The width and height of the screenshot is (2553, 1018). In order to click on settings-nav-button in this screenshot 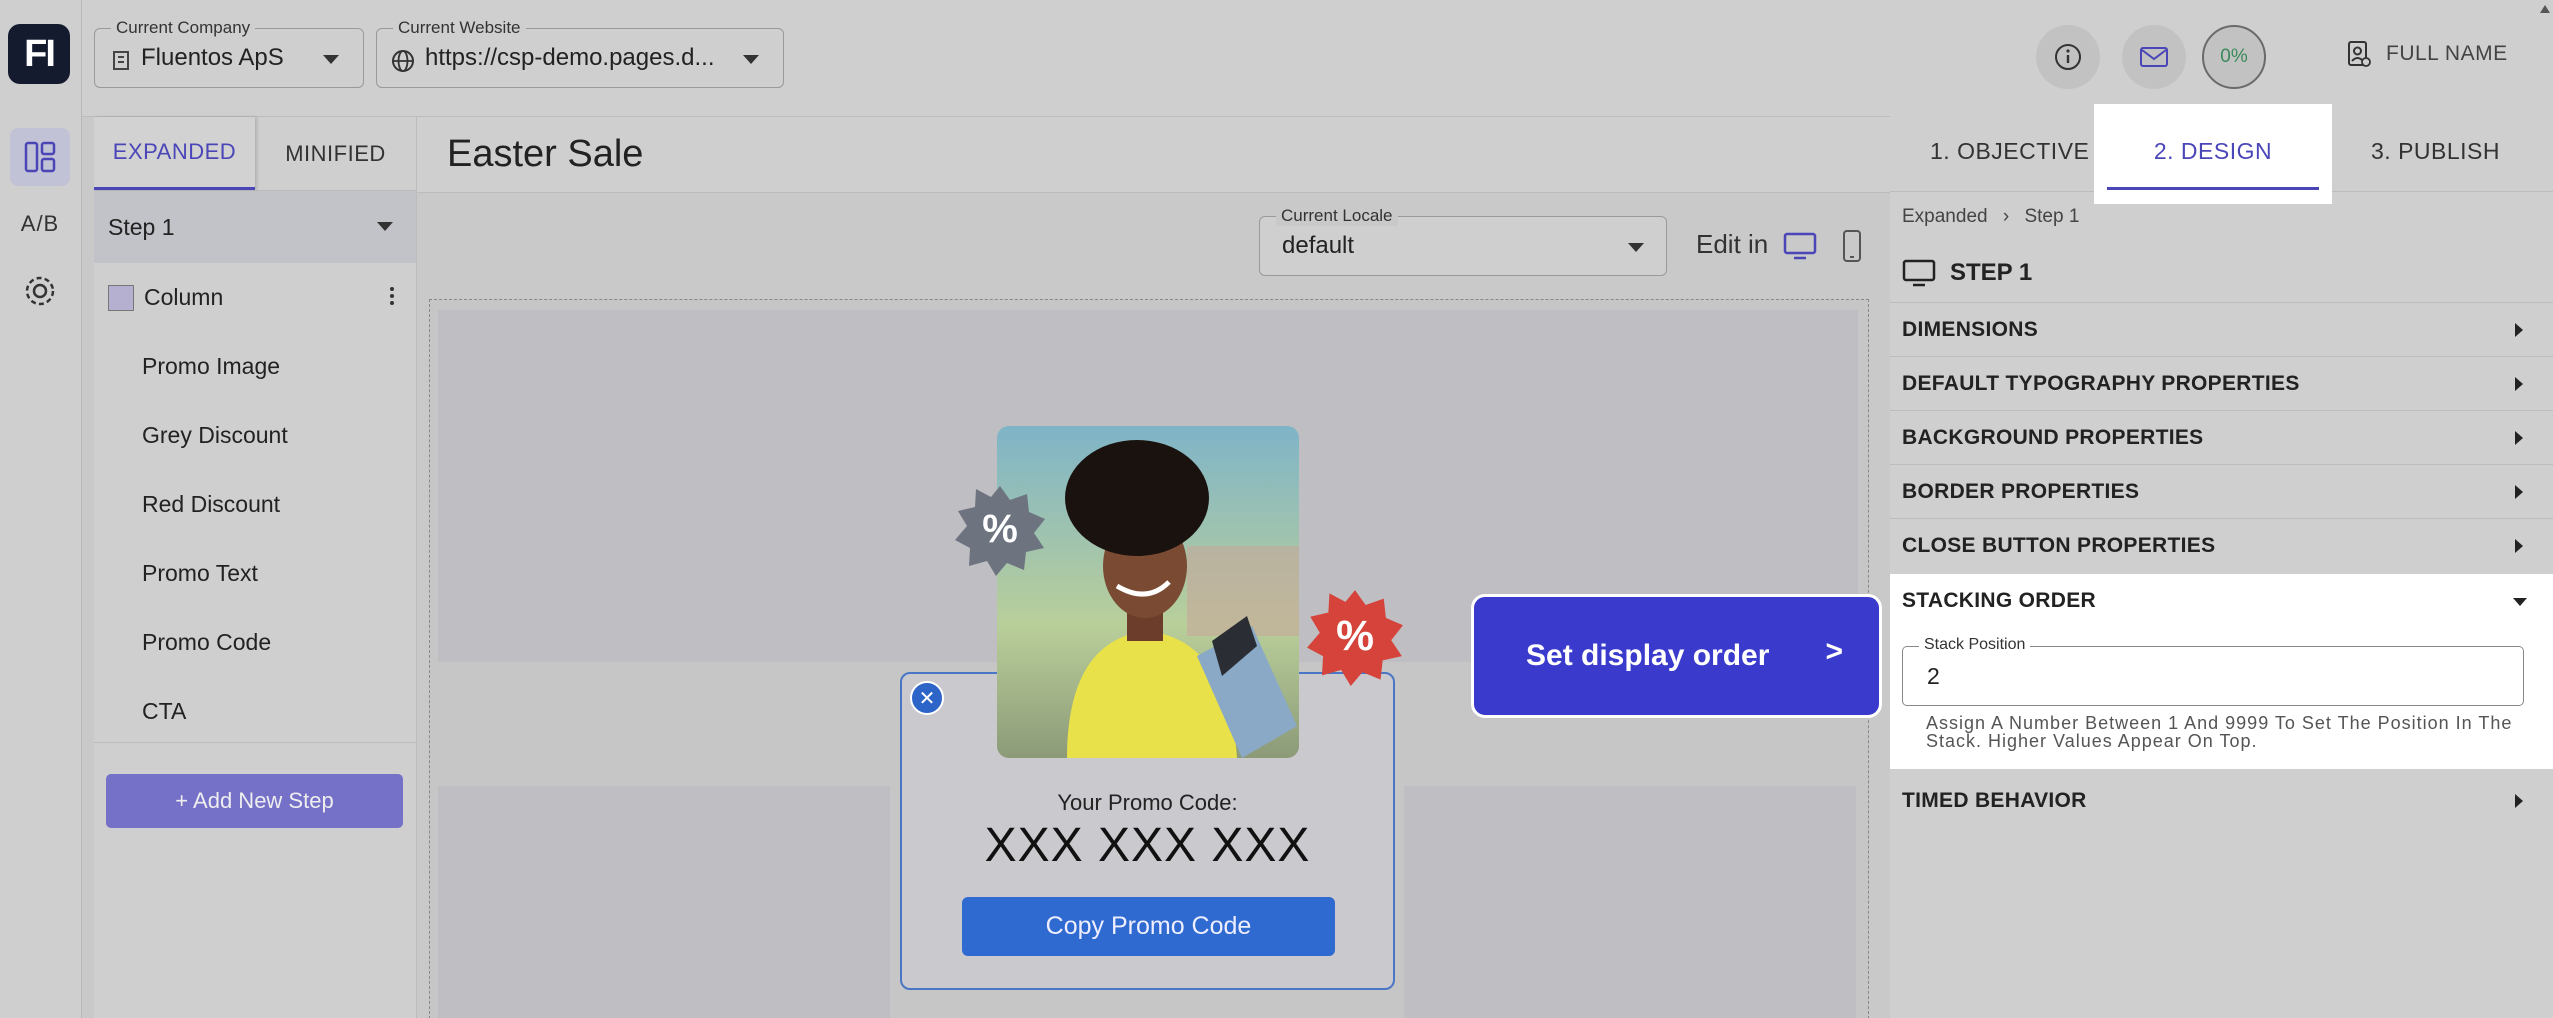, I will do `click(40, 291)`.